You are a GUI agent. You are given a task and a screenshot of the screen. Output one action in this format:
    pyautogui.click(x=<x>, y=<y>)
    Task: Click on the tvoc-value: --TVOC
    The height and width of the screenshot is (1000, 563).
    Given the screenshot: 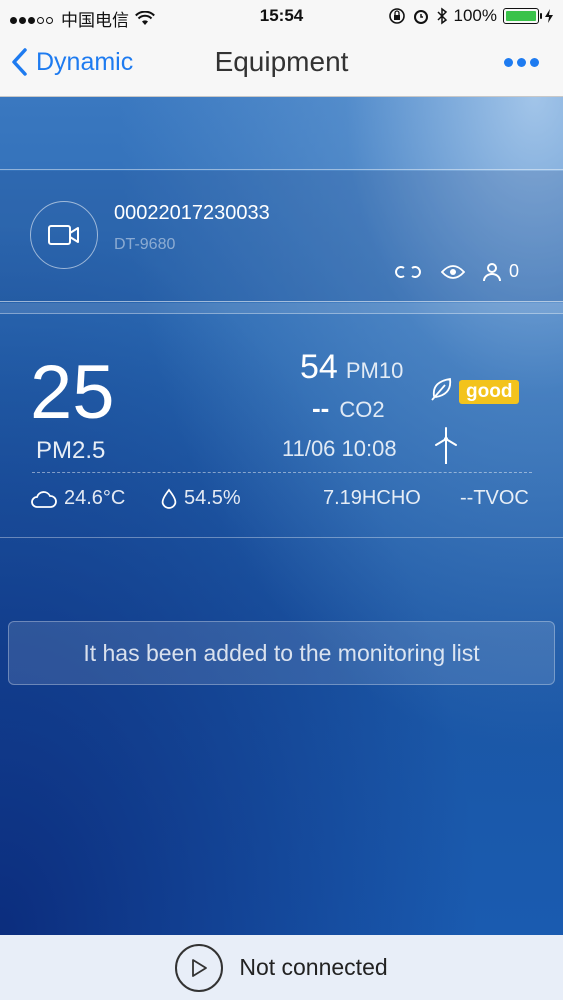 What is the action you would take?
    pyautogui.click(x=494, y=498)
    